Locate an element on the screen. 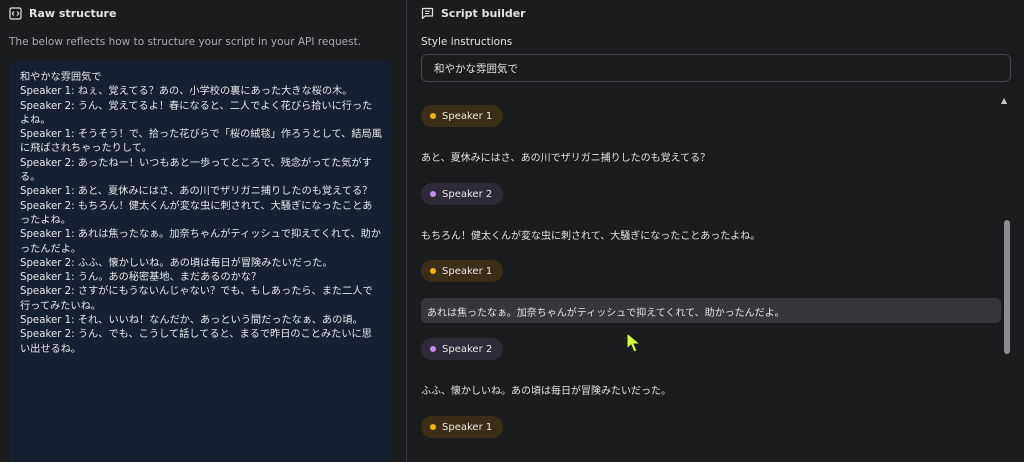 Image resolution: width=1024 pixels, height=462 pixels. scrollbar-thumb is located at coordinates (1007, 287).